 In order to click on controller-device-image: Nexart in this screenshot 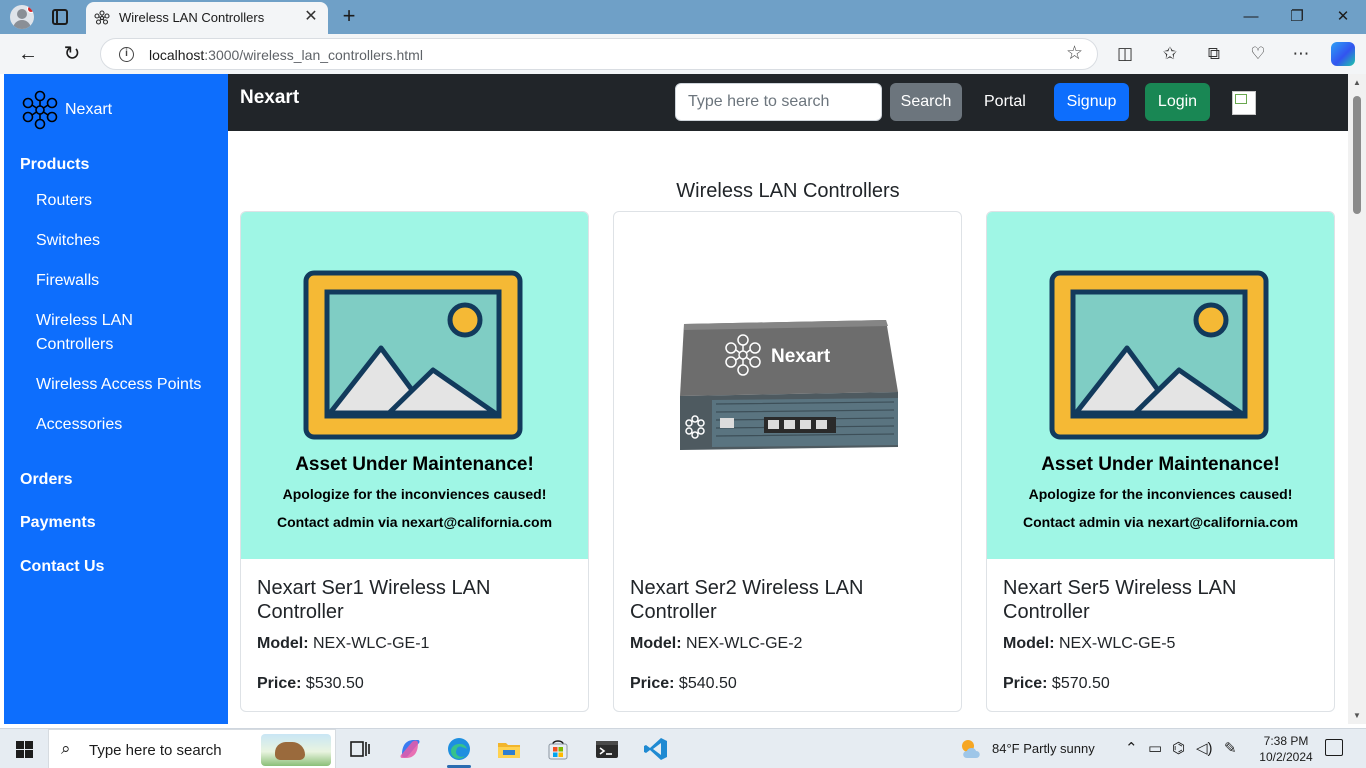, I will do `click(789, 385)`.